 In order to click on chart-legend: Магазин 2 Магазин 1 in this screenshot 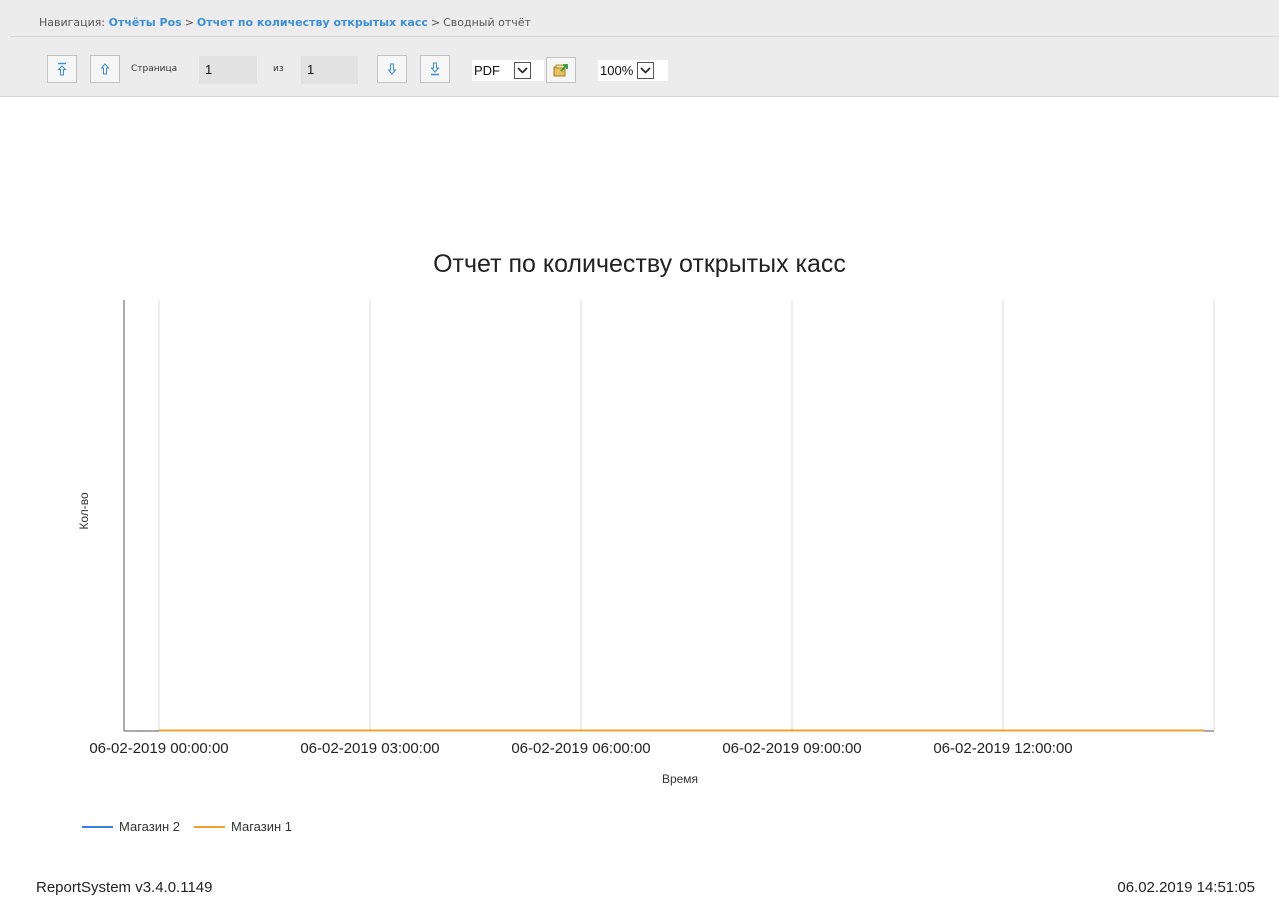, I will do `click(194, 826)`.